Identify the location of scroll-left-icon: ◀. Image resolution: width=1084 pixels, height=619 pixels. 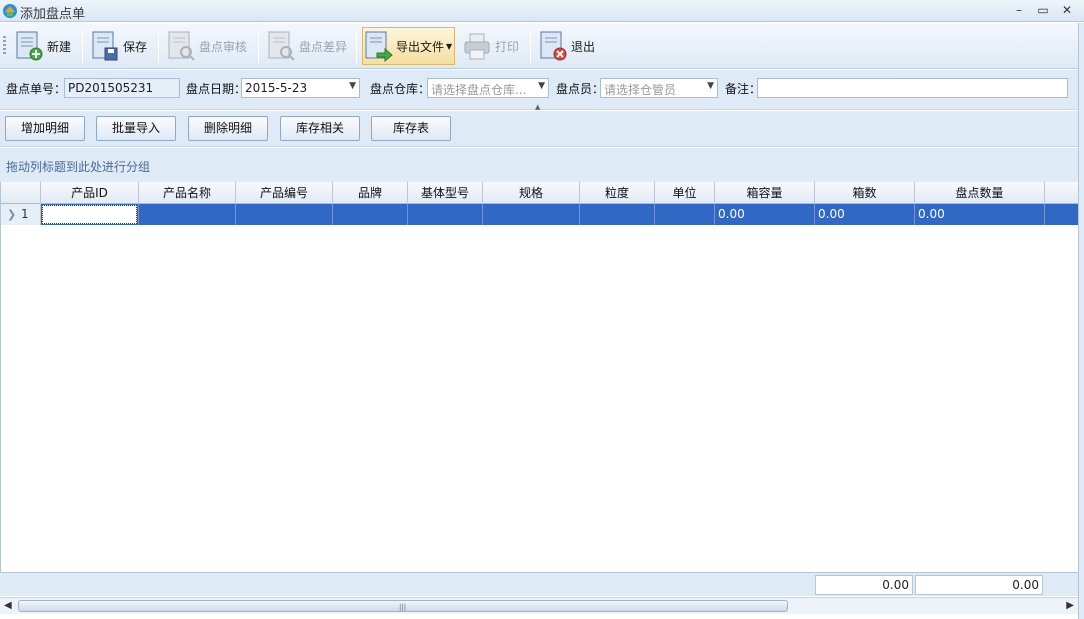
(8, 605).